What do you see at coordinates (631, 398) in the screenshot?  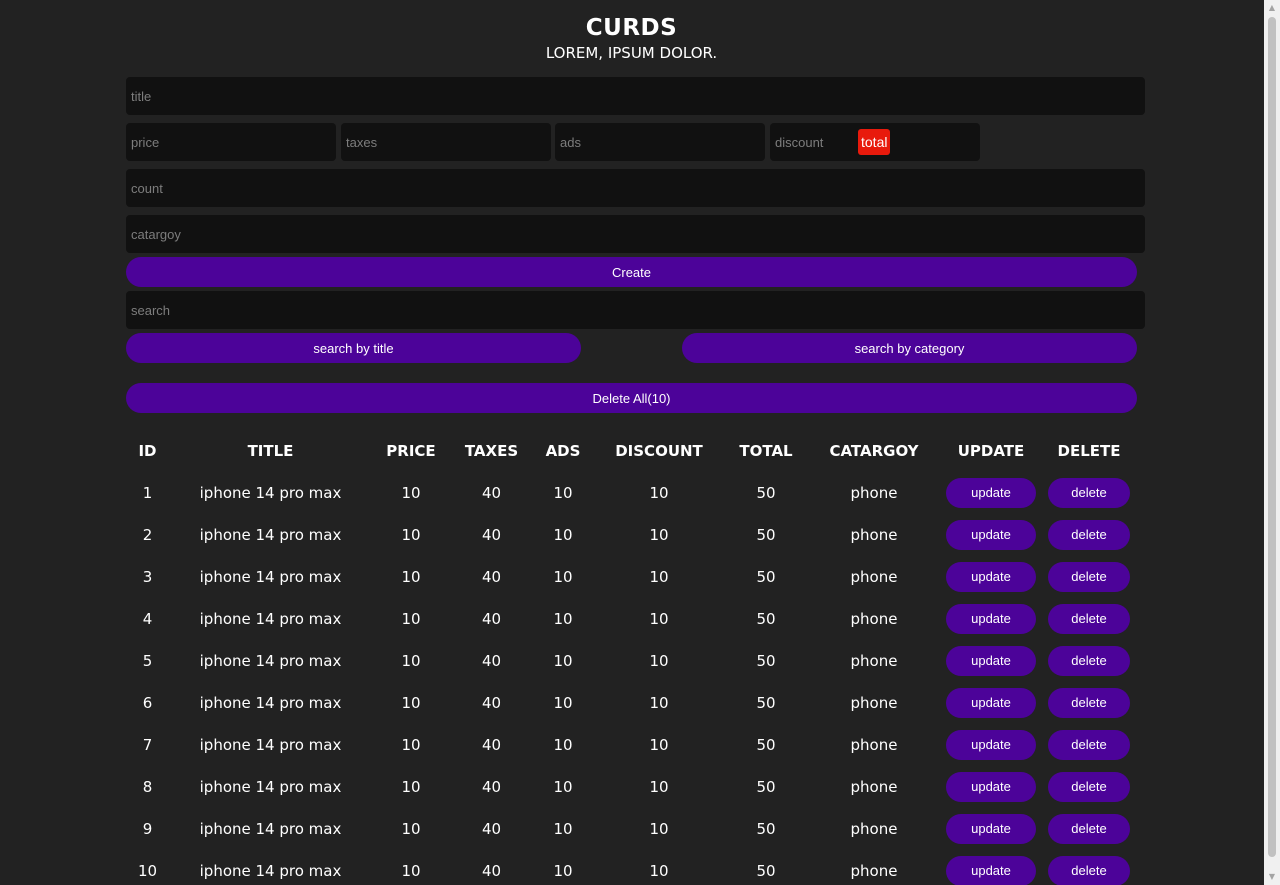 I see `delete-all-button: Delete All(10)` at bounding box center [631, 398].